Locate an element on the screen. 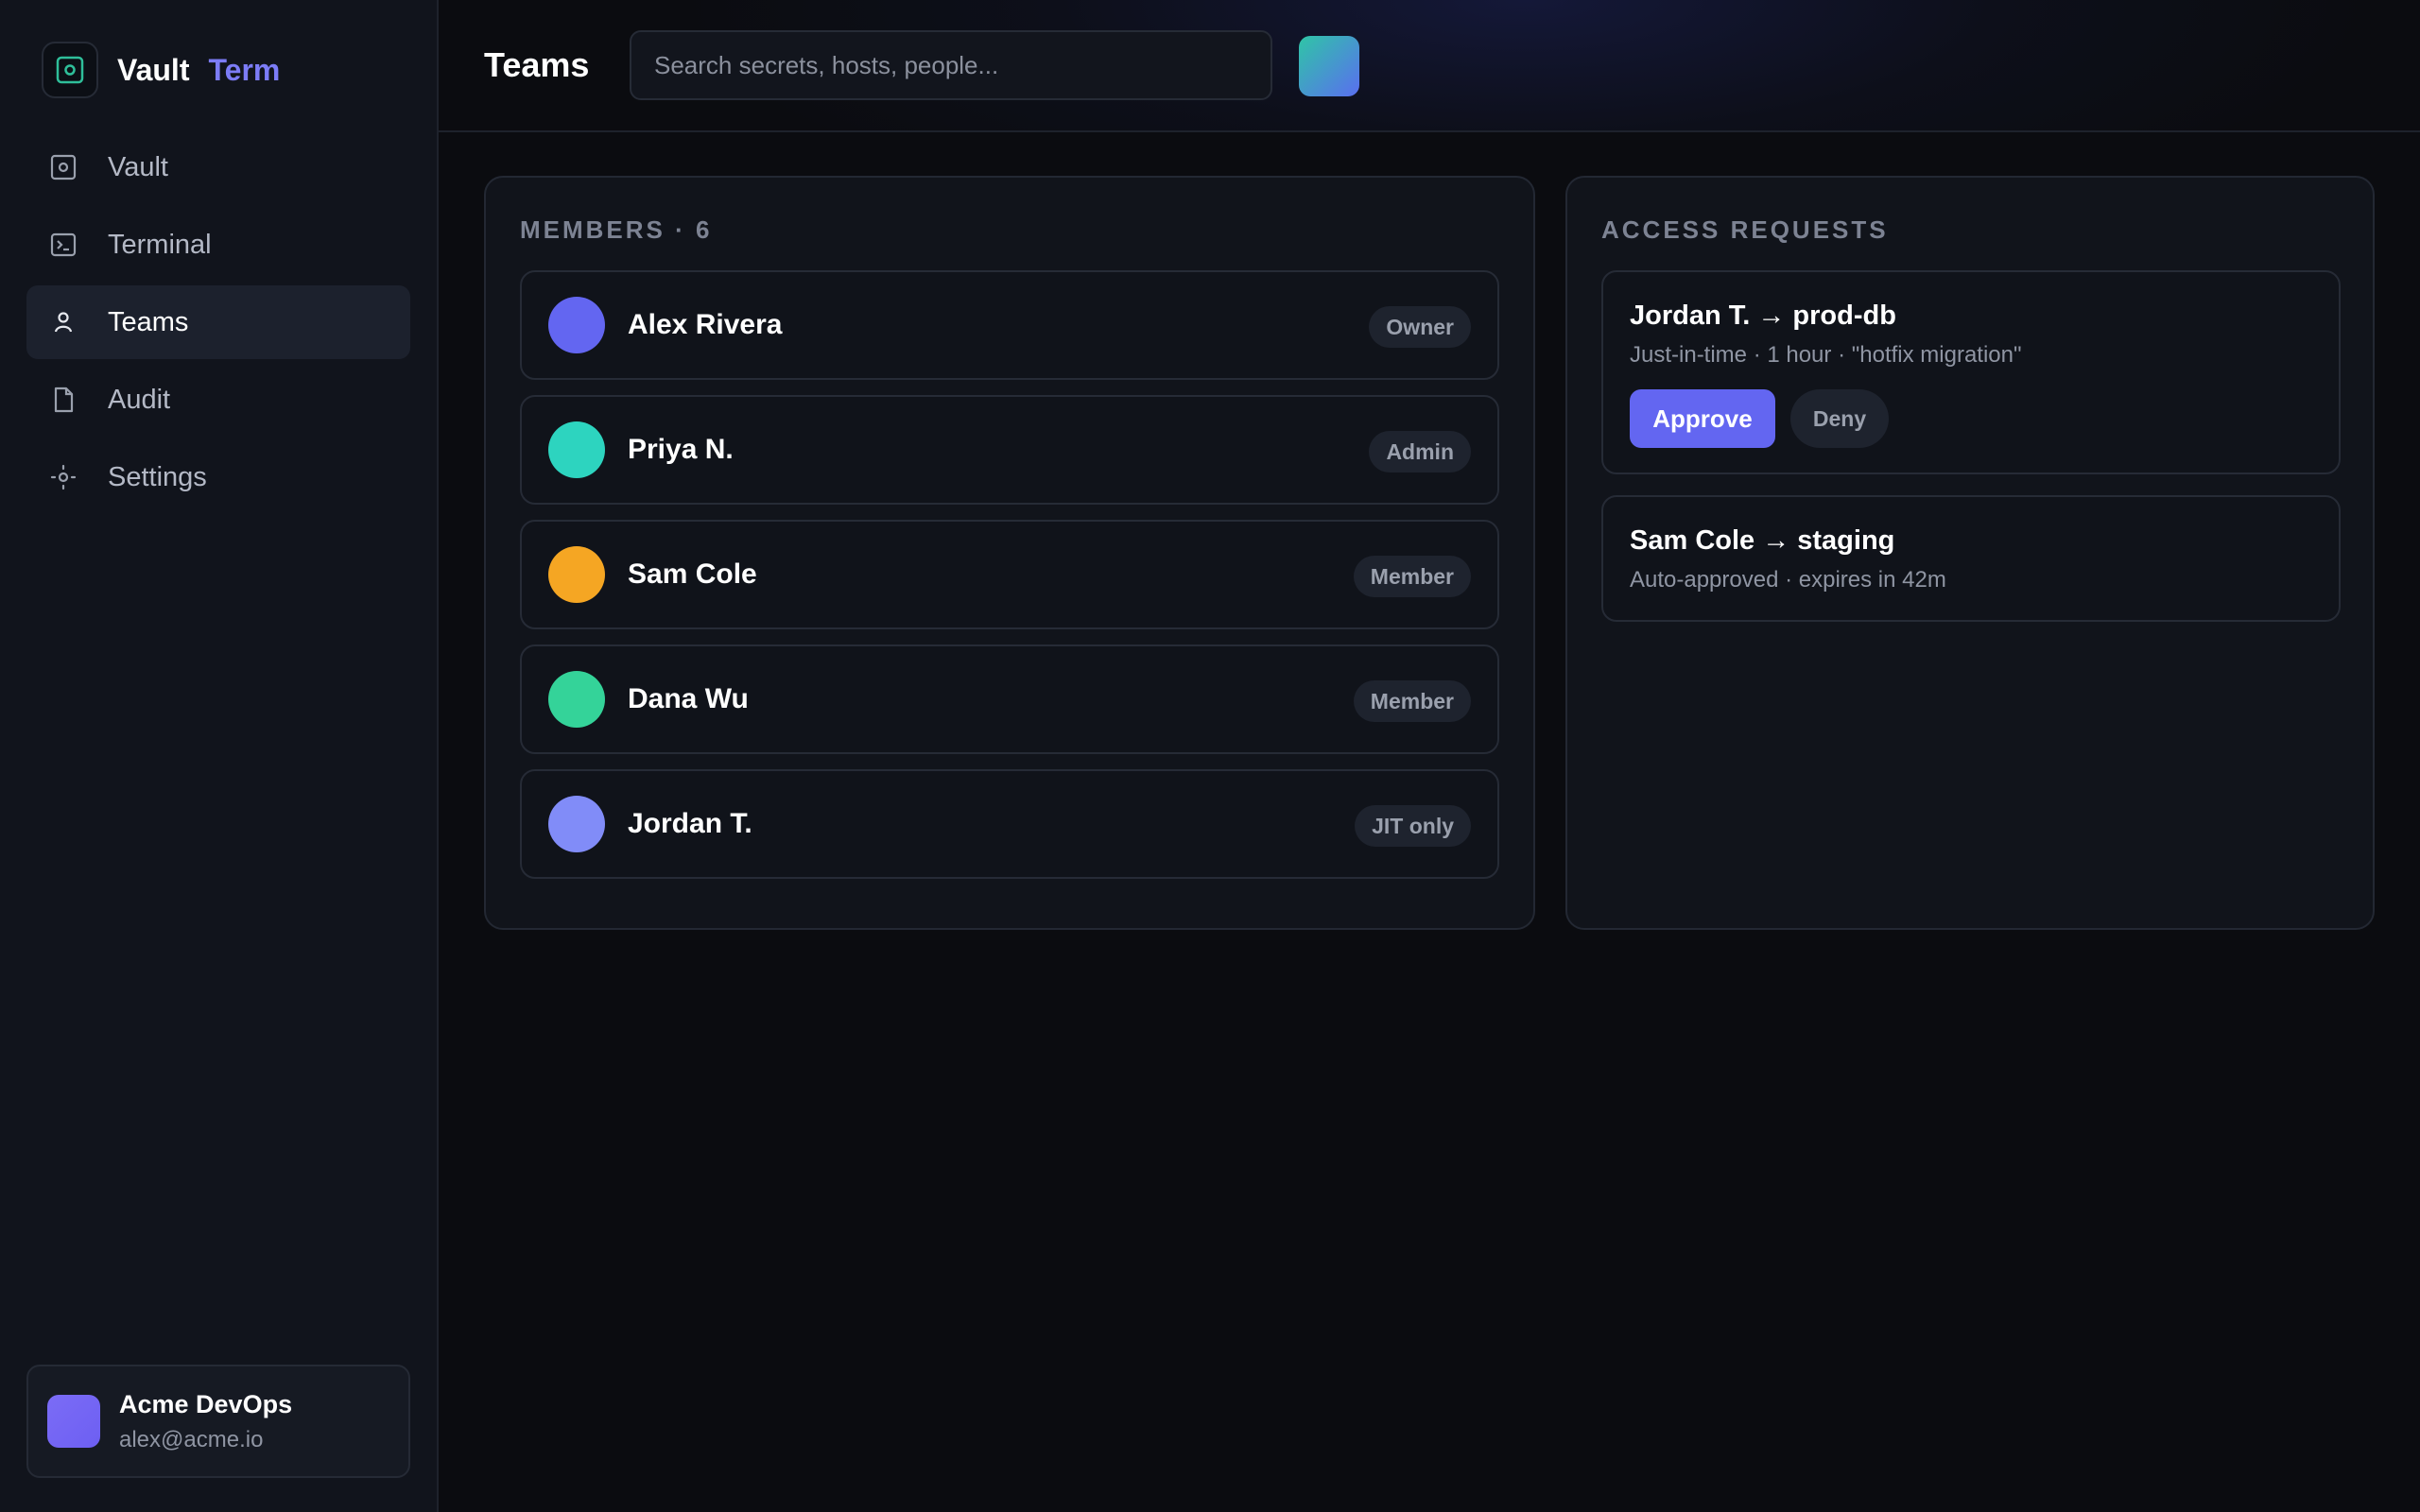 Image resolution: width=2420 pixels, height=1512 pixels. sidebar-item-label: Teams is located at coordinates (148, 321).